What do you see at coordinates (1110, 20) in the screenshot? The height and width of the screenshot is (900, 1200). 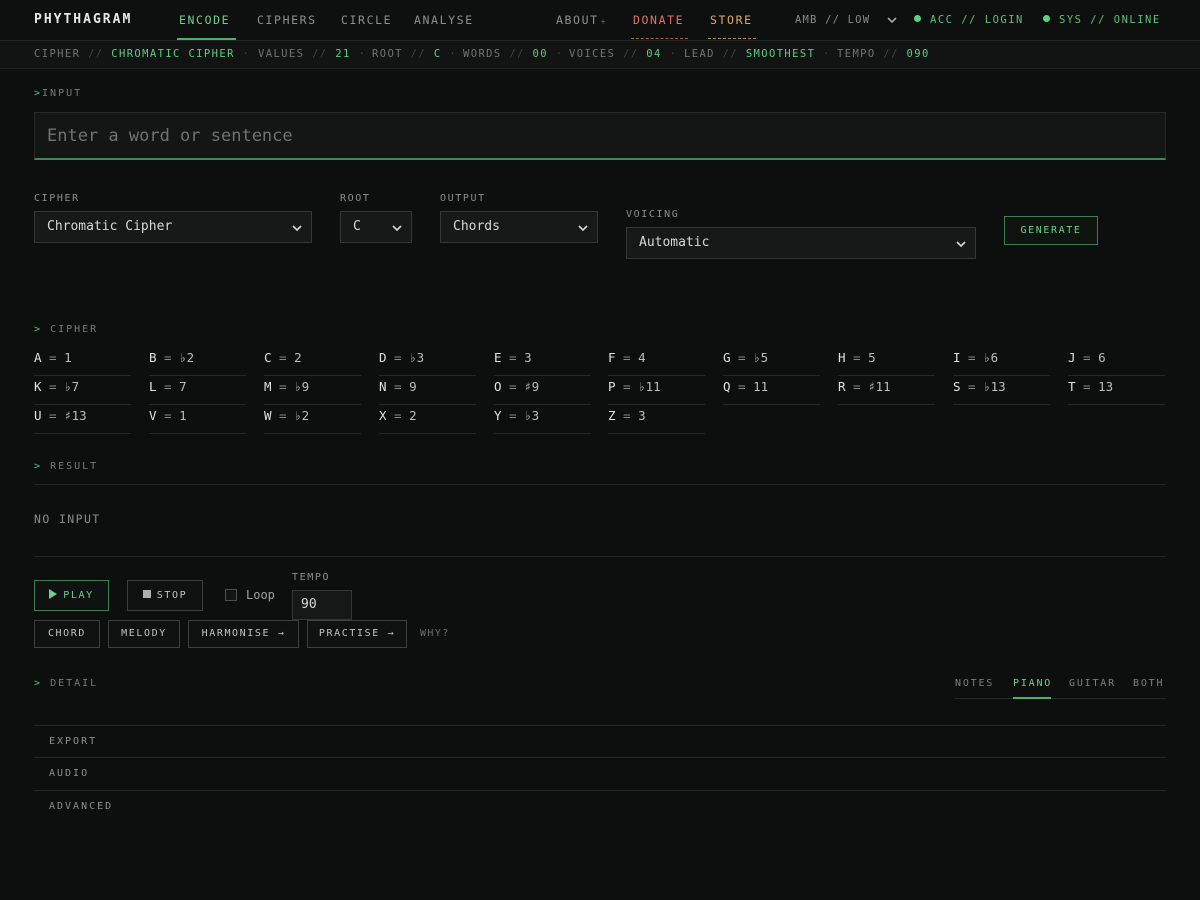 I see `sys-status: SYS // ONLINE` at bounding box center [1110, 20].